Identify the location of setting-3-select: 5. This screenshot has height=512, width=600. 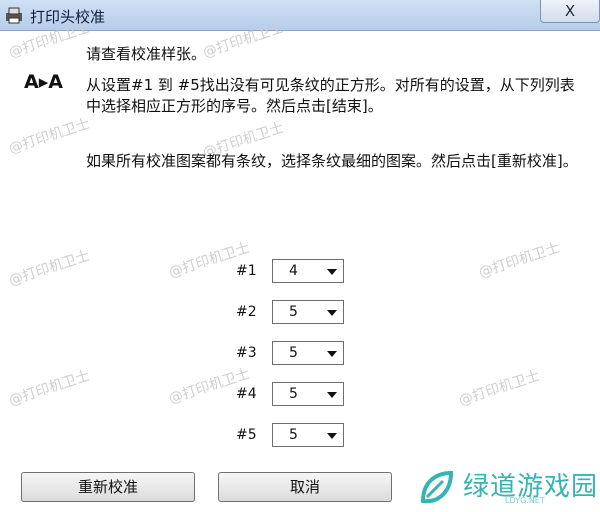
(308, 353).